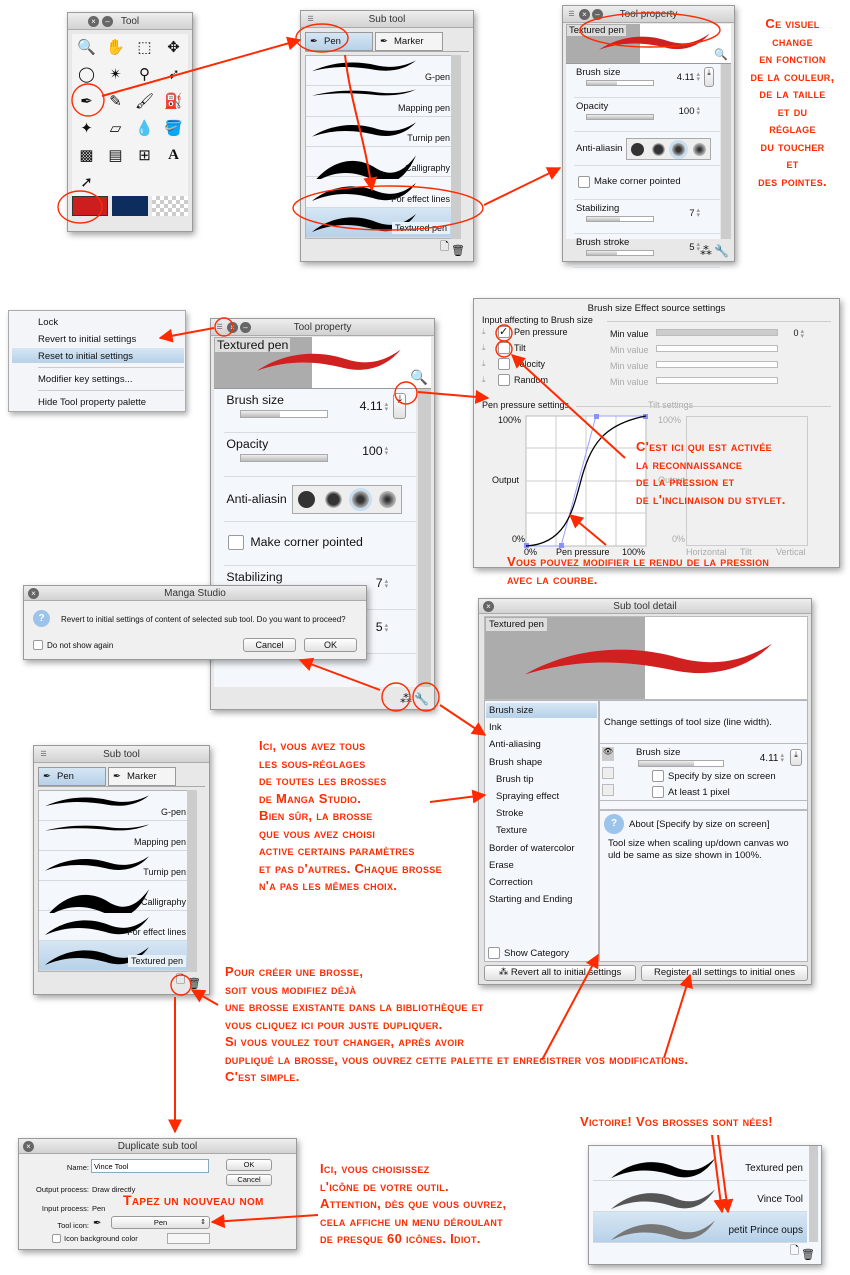  Describe the element at coordinates (48, 322) in the screenshot. I see `menu-item-lock: Lock` at that location.